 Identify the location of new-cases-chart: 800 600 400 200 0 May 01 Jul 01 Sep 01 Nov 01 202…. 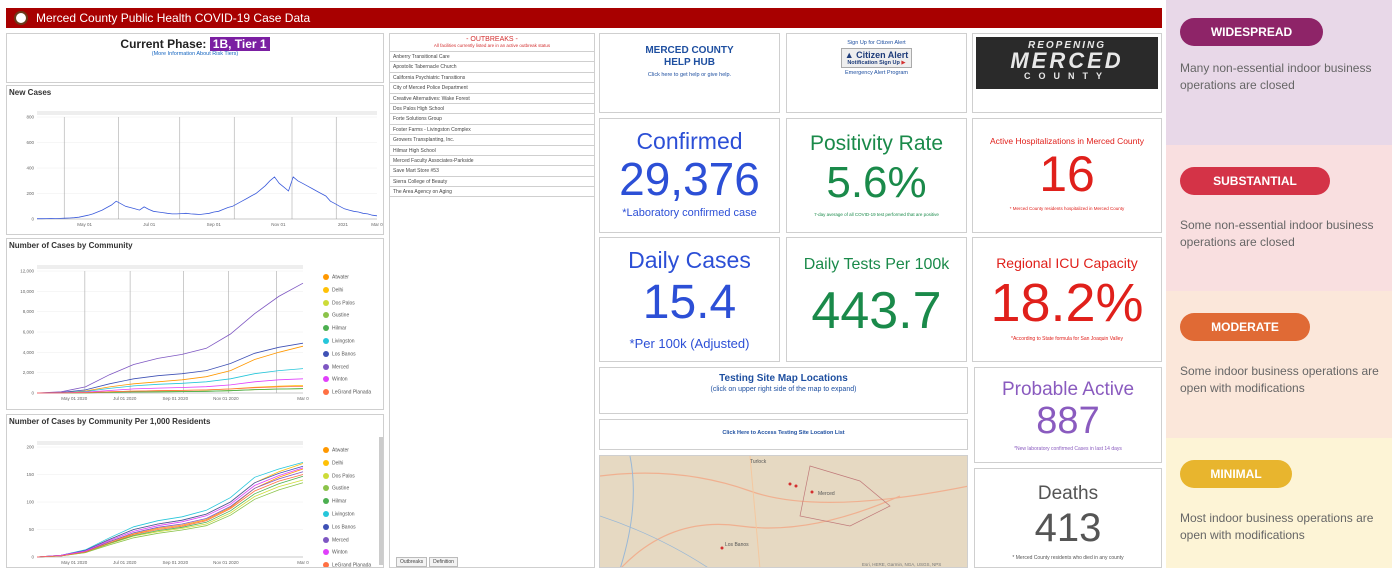
(195, 166).